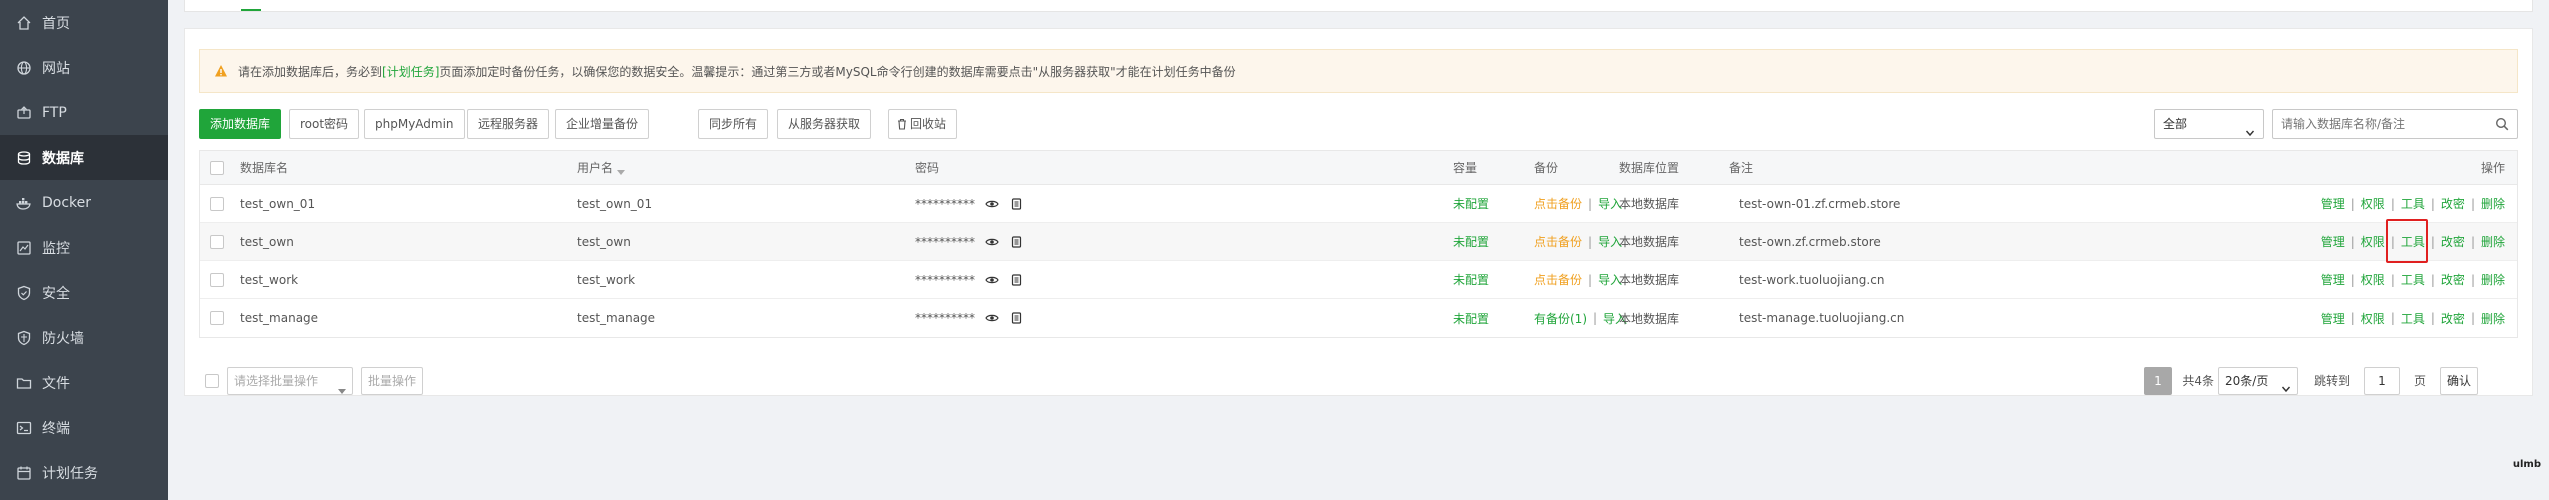 The image size is (2549, 500). What do you see at coordinates (56, 68) in the screenshot?
I see `sidebar-item-label: 网站` at bounding box center [56, 68].